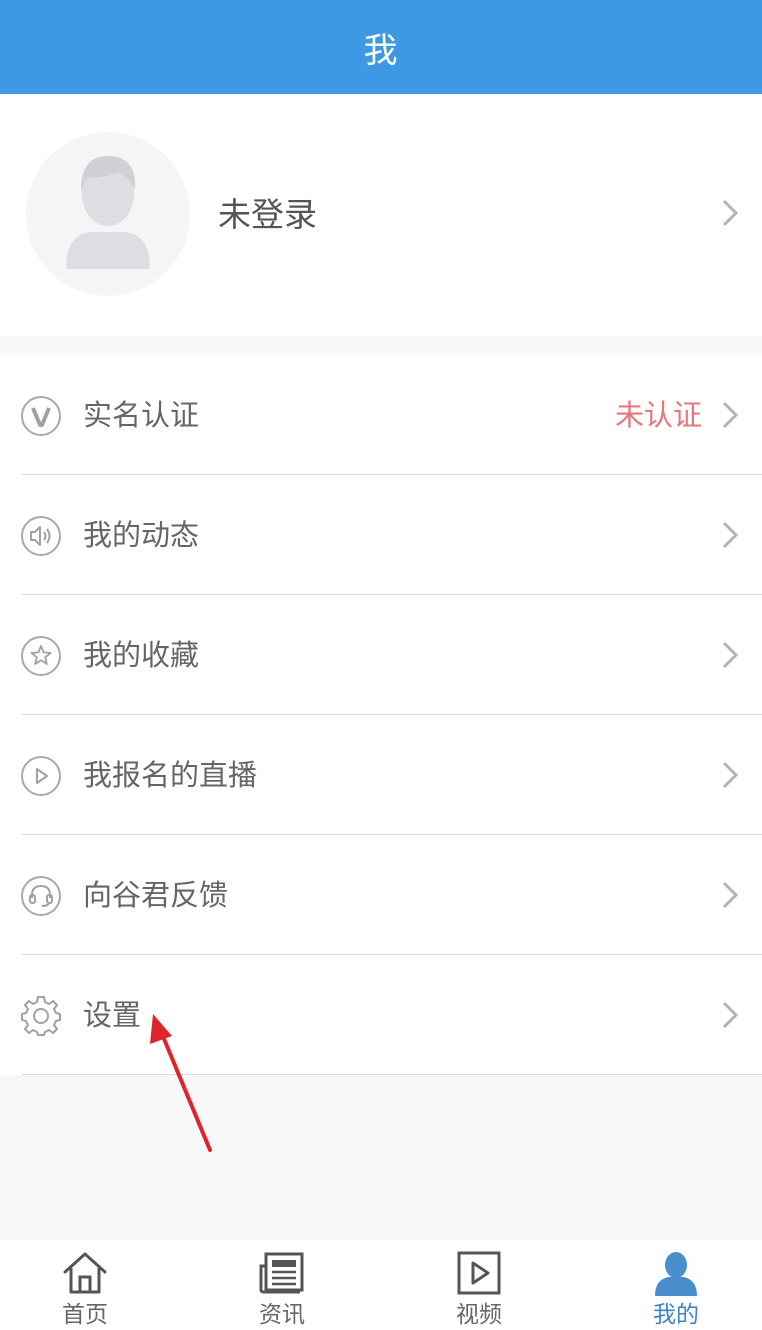 The width and height of the screenshot is (762, 1330). Describe the element at coordinates (381, 415) in the screenshot. I see `menu-item-verification: 实名认证 未认证` at that location.